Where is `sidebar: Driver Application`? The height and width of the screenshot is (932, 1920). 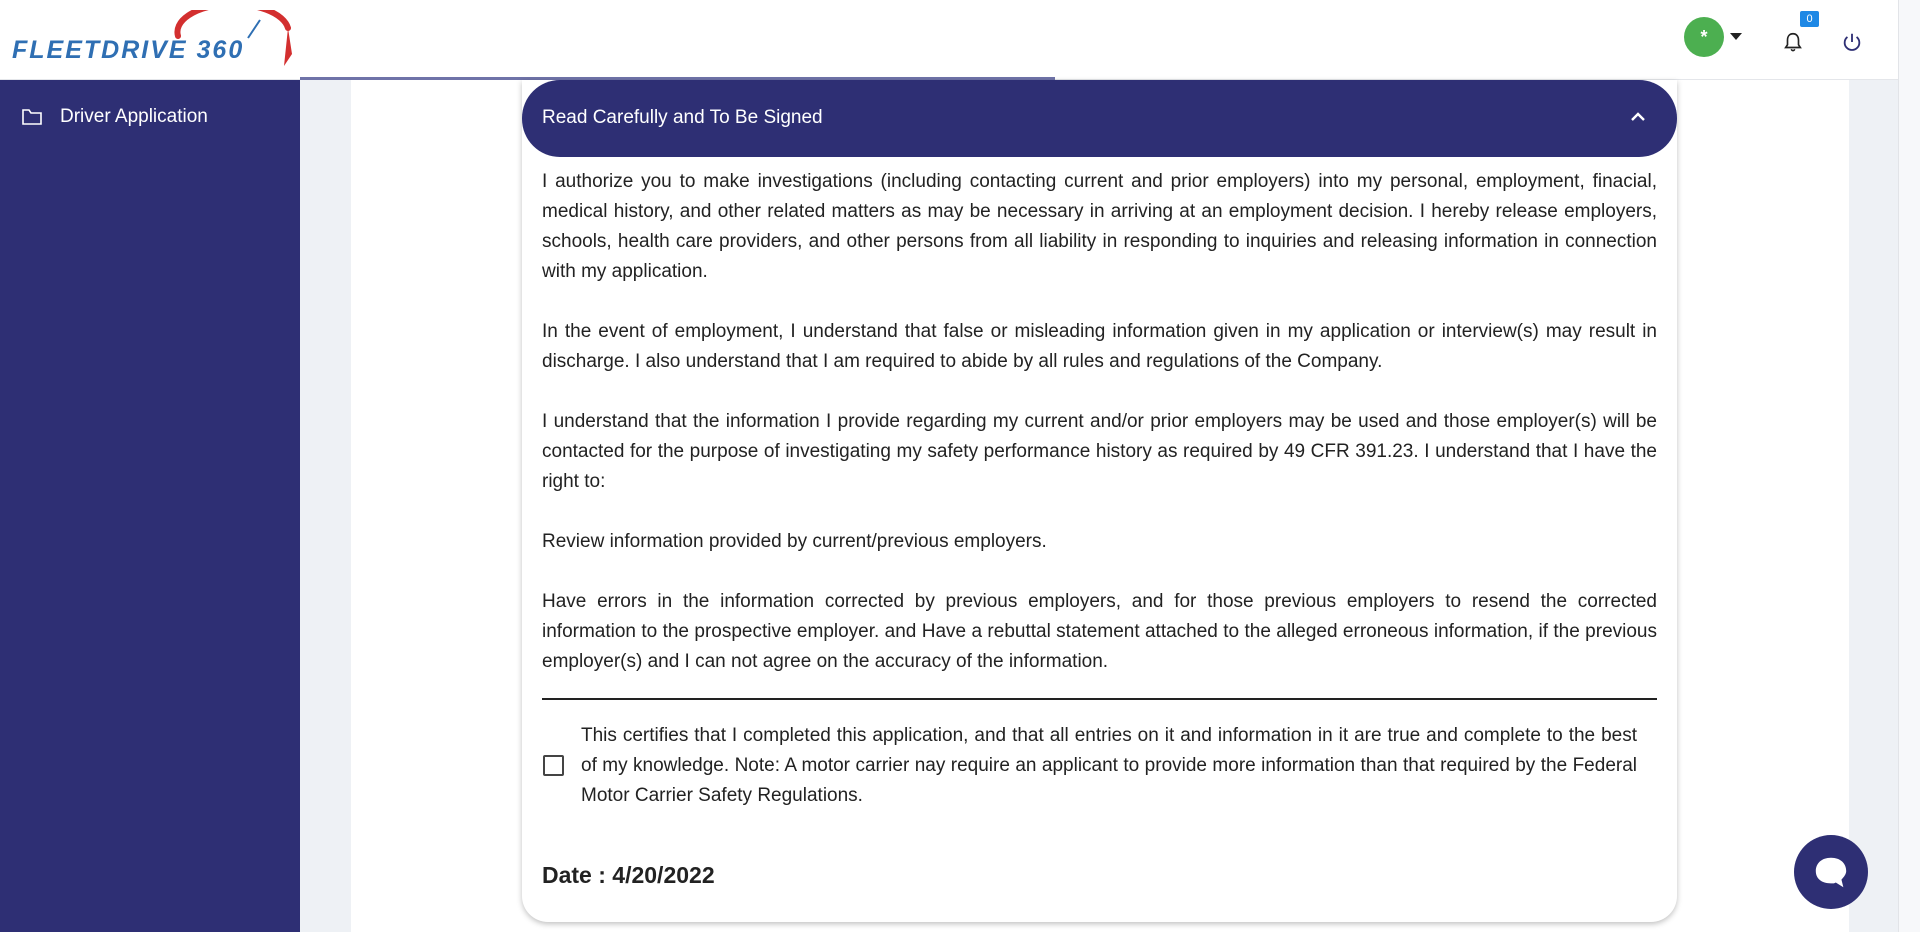 sidebar: Driver Application is located at coordinates (150, 506).